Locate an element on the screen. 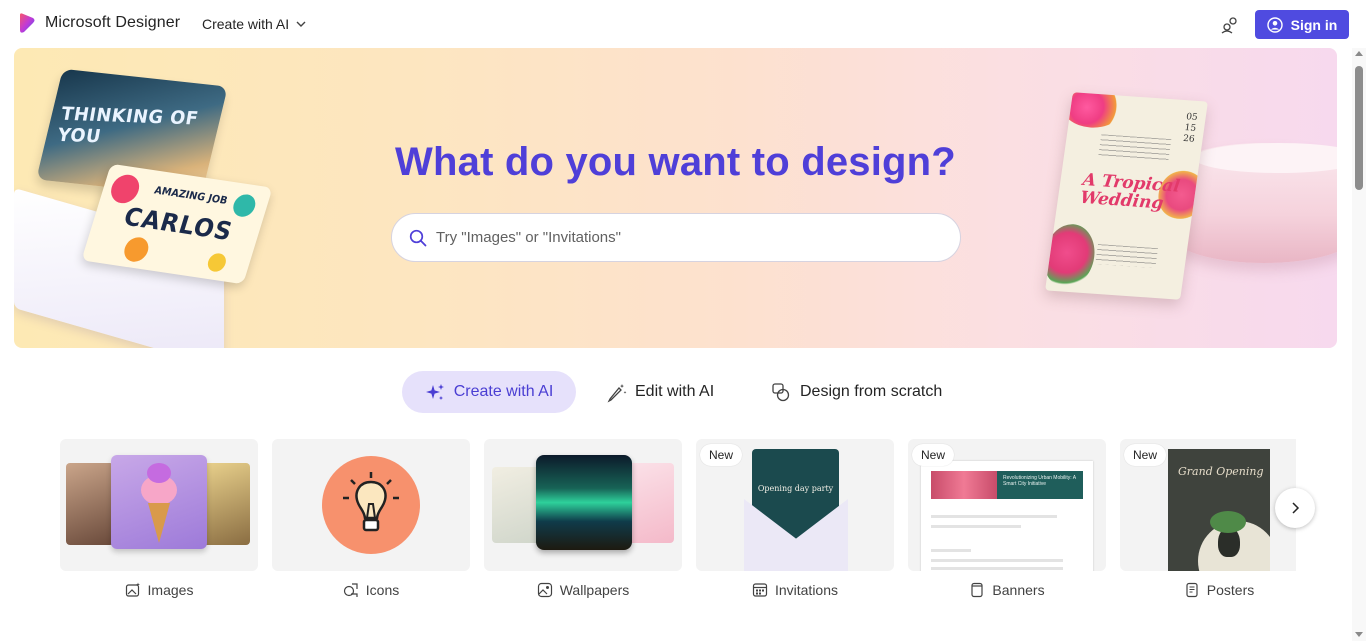  category-thumbnail: Opening day party New is located at coordinates (795, 505).